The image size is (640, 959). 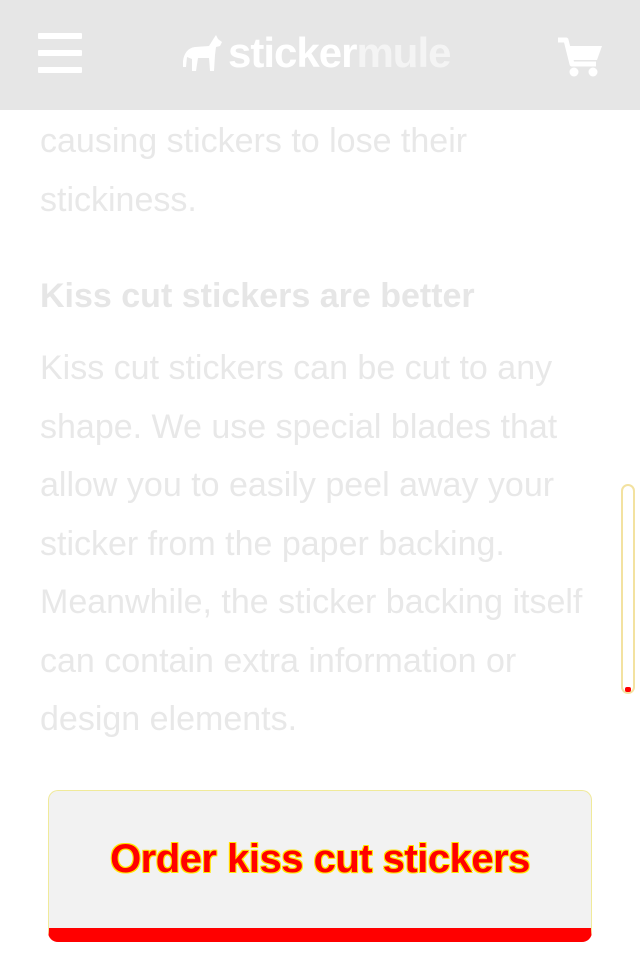 I want to click on section-heading: Kiss cut stickers are better, so click(x=257, y=296).